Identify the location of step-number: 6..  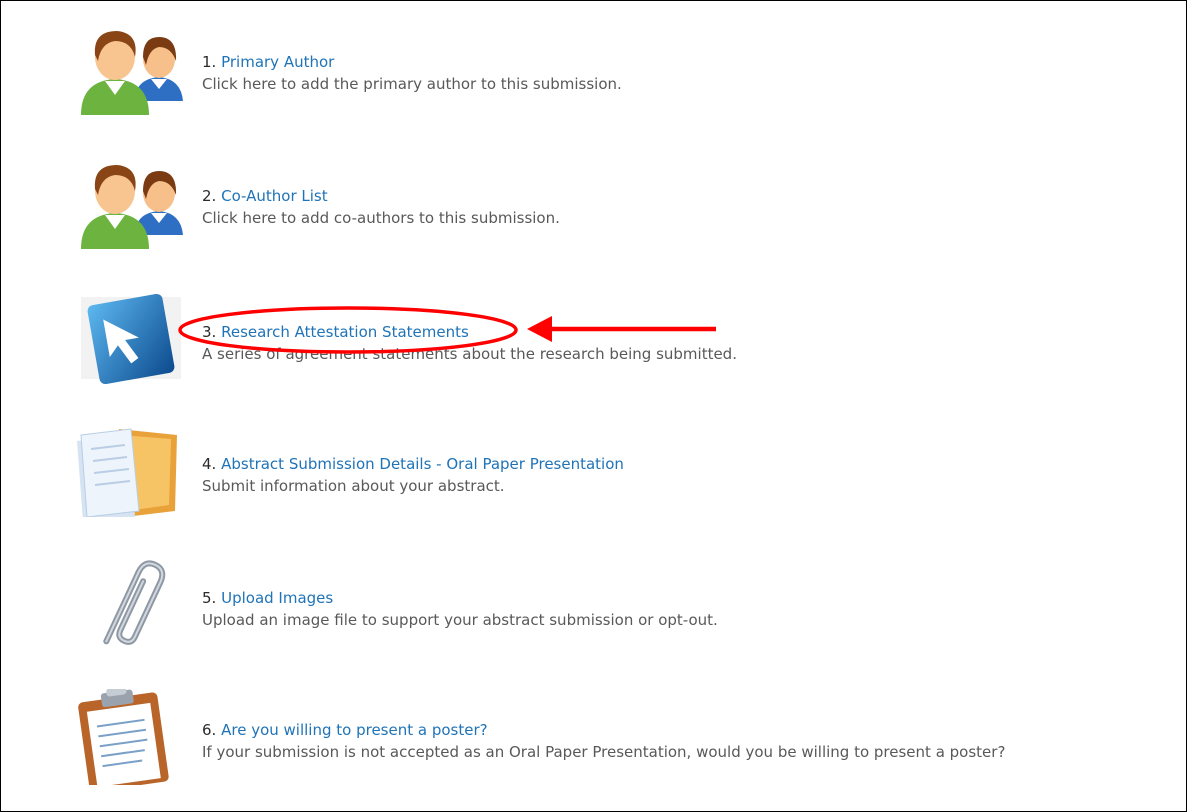
(209, 730).